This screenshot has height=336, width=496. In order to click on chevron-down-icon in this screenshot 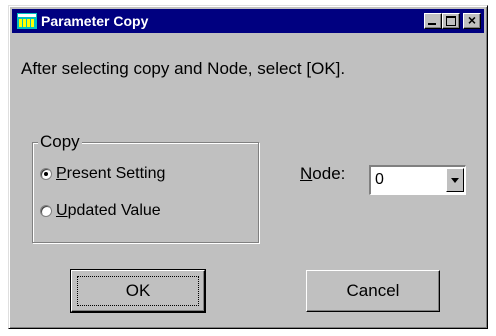, I will do `click(455, 180)`.